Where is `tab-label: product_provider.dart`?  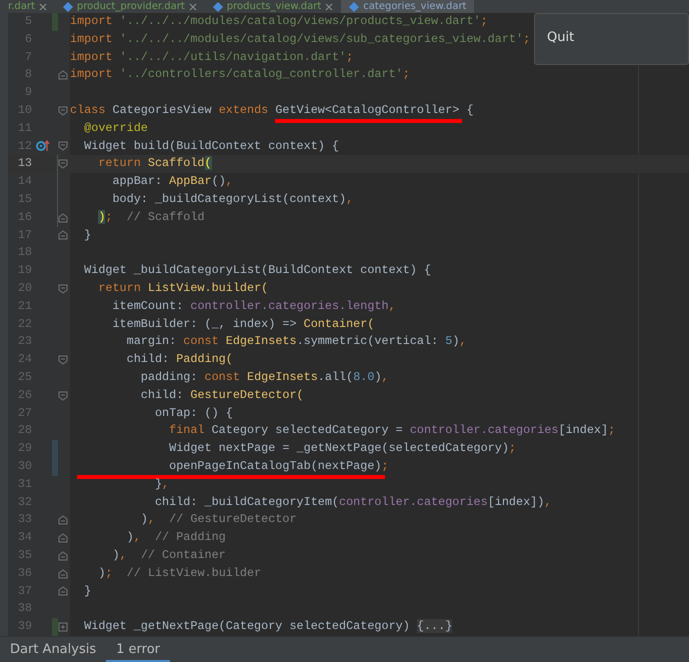
tab-label: product_provider.dart is located at coordinates (130, 6).